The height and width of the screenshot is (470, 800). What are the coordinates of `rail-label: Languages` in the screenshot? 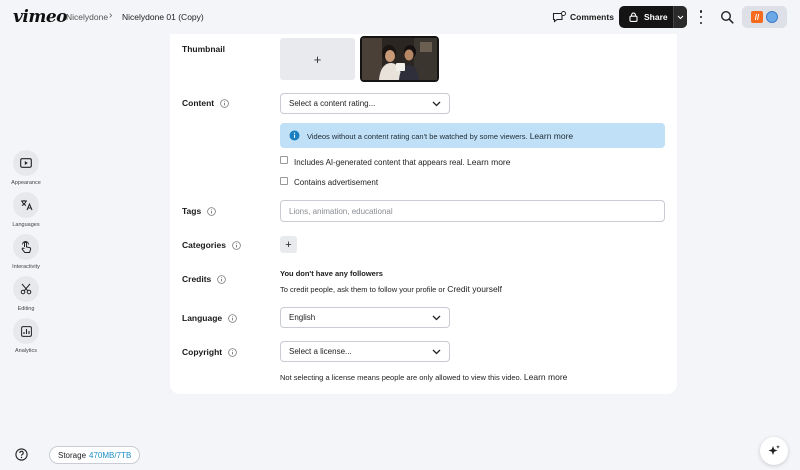 It's located at (26, 225).